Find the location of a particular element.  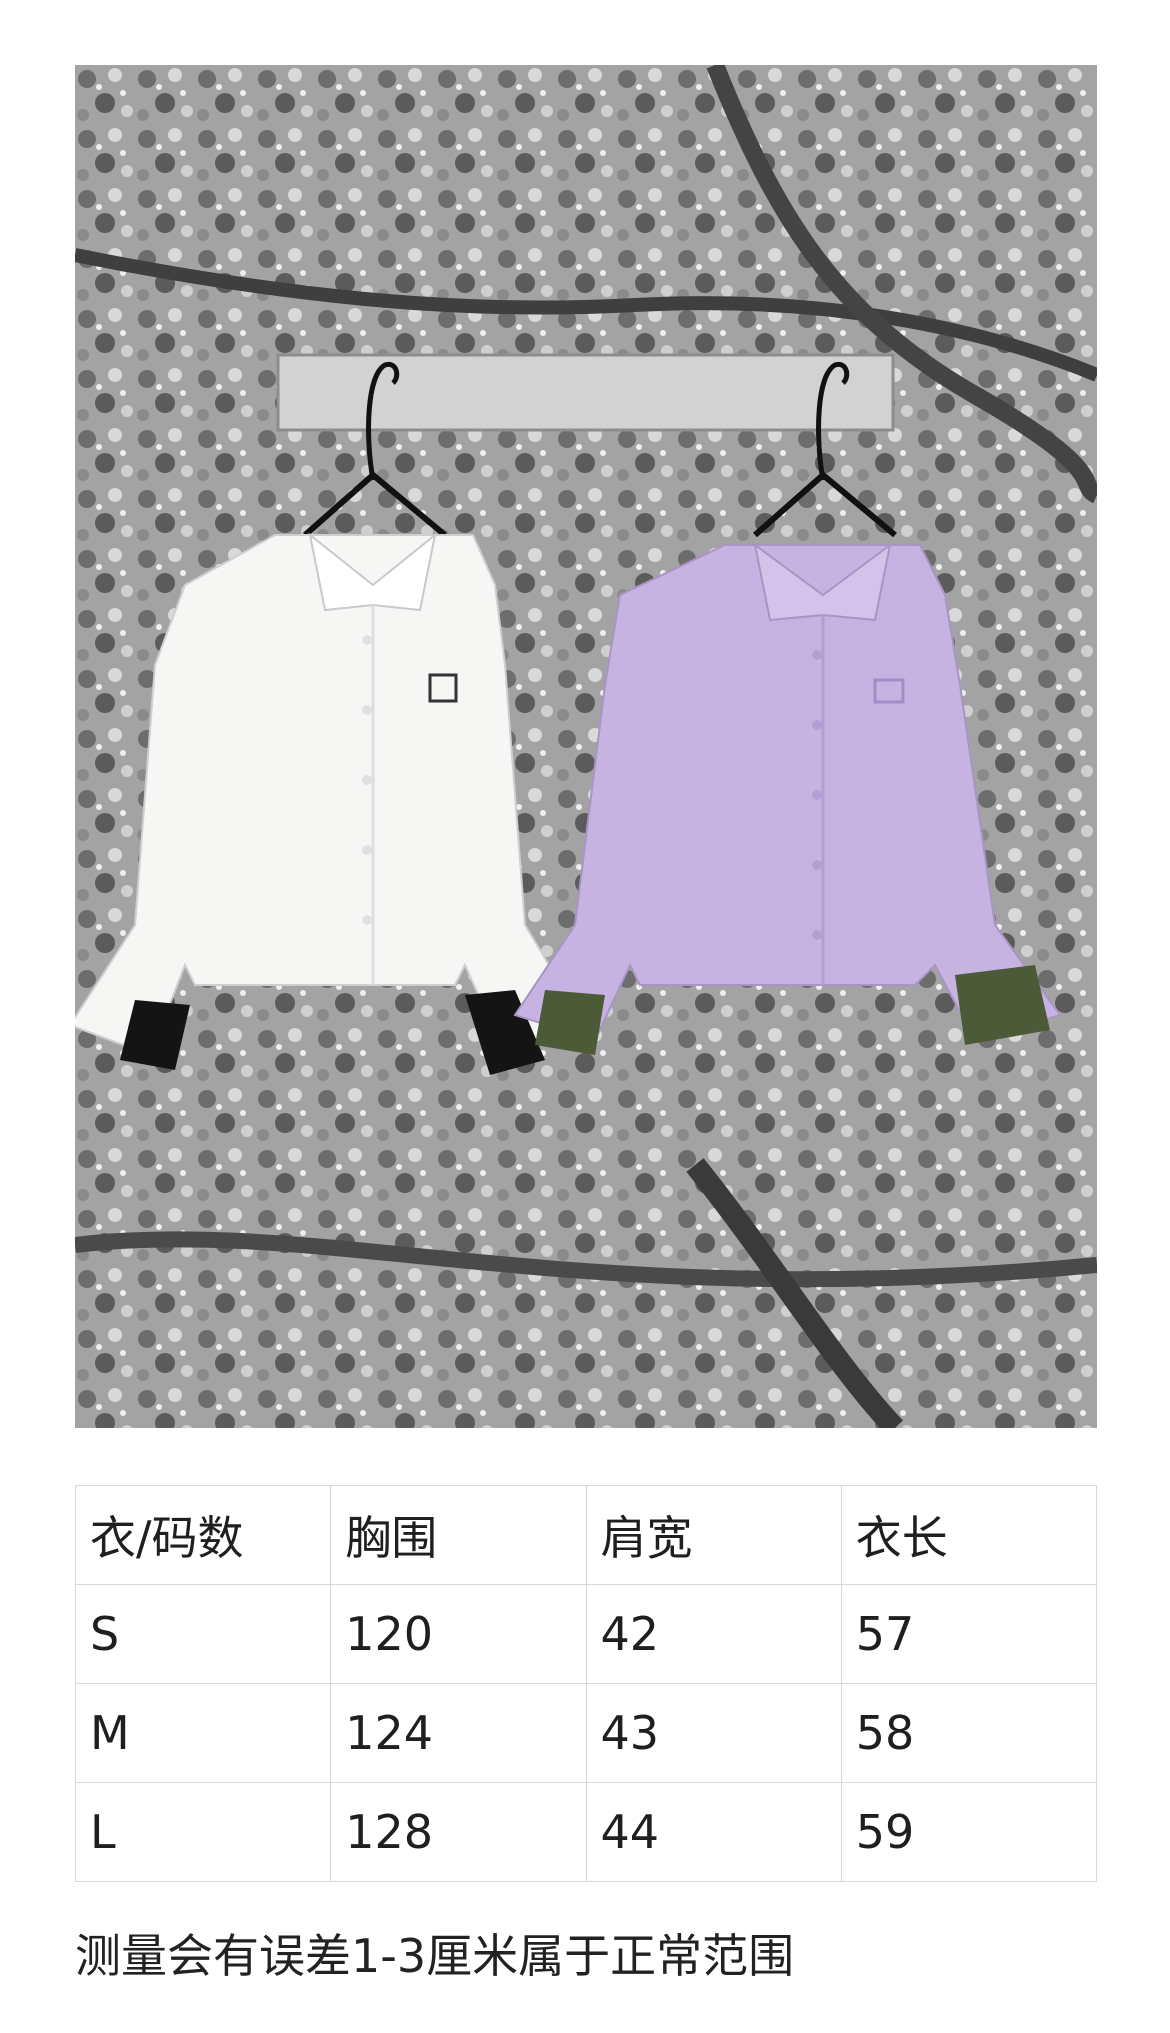

cell-chest: 124 is located at coordinates (458, 1733).